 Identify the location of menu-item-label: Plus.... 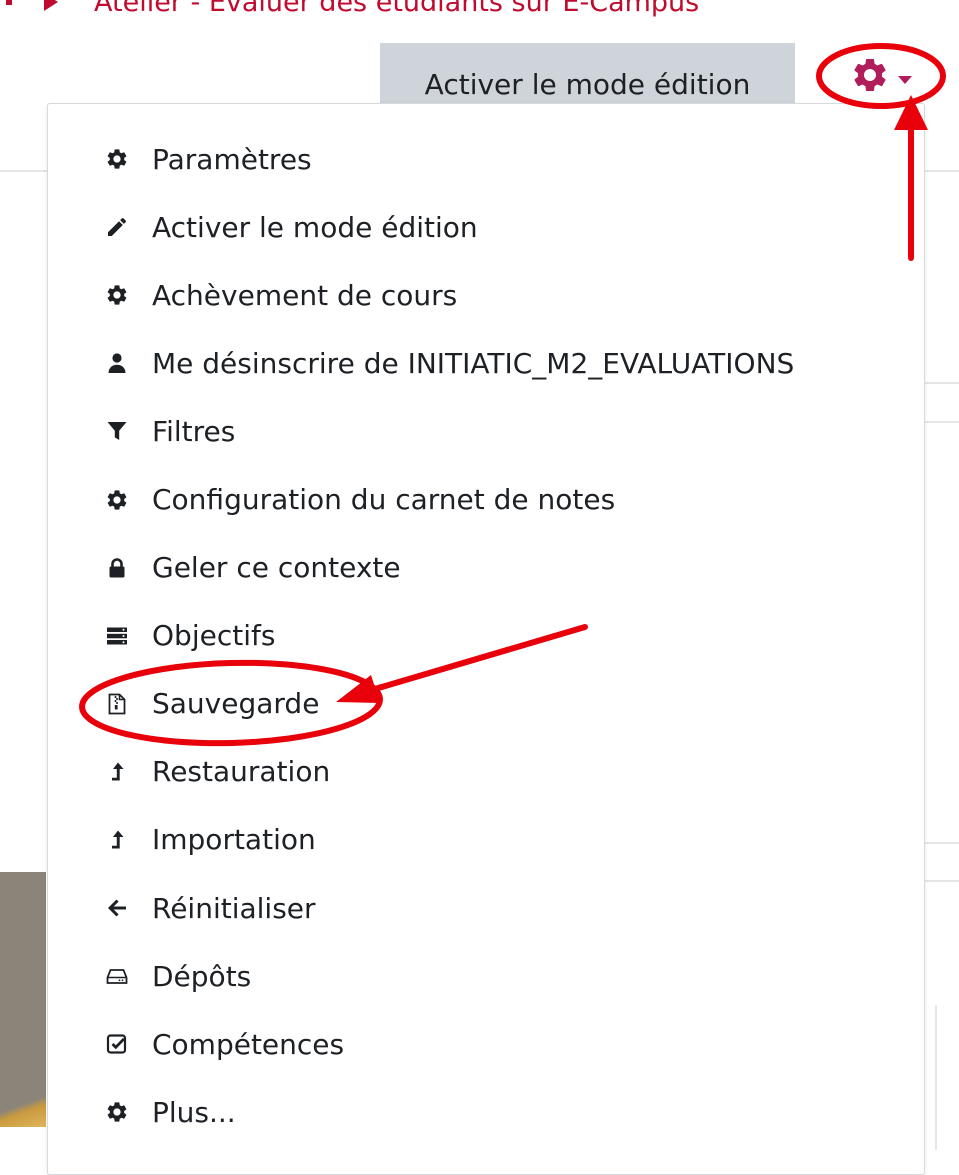
(194, 1112).